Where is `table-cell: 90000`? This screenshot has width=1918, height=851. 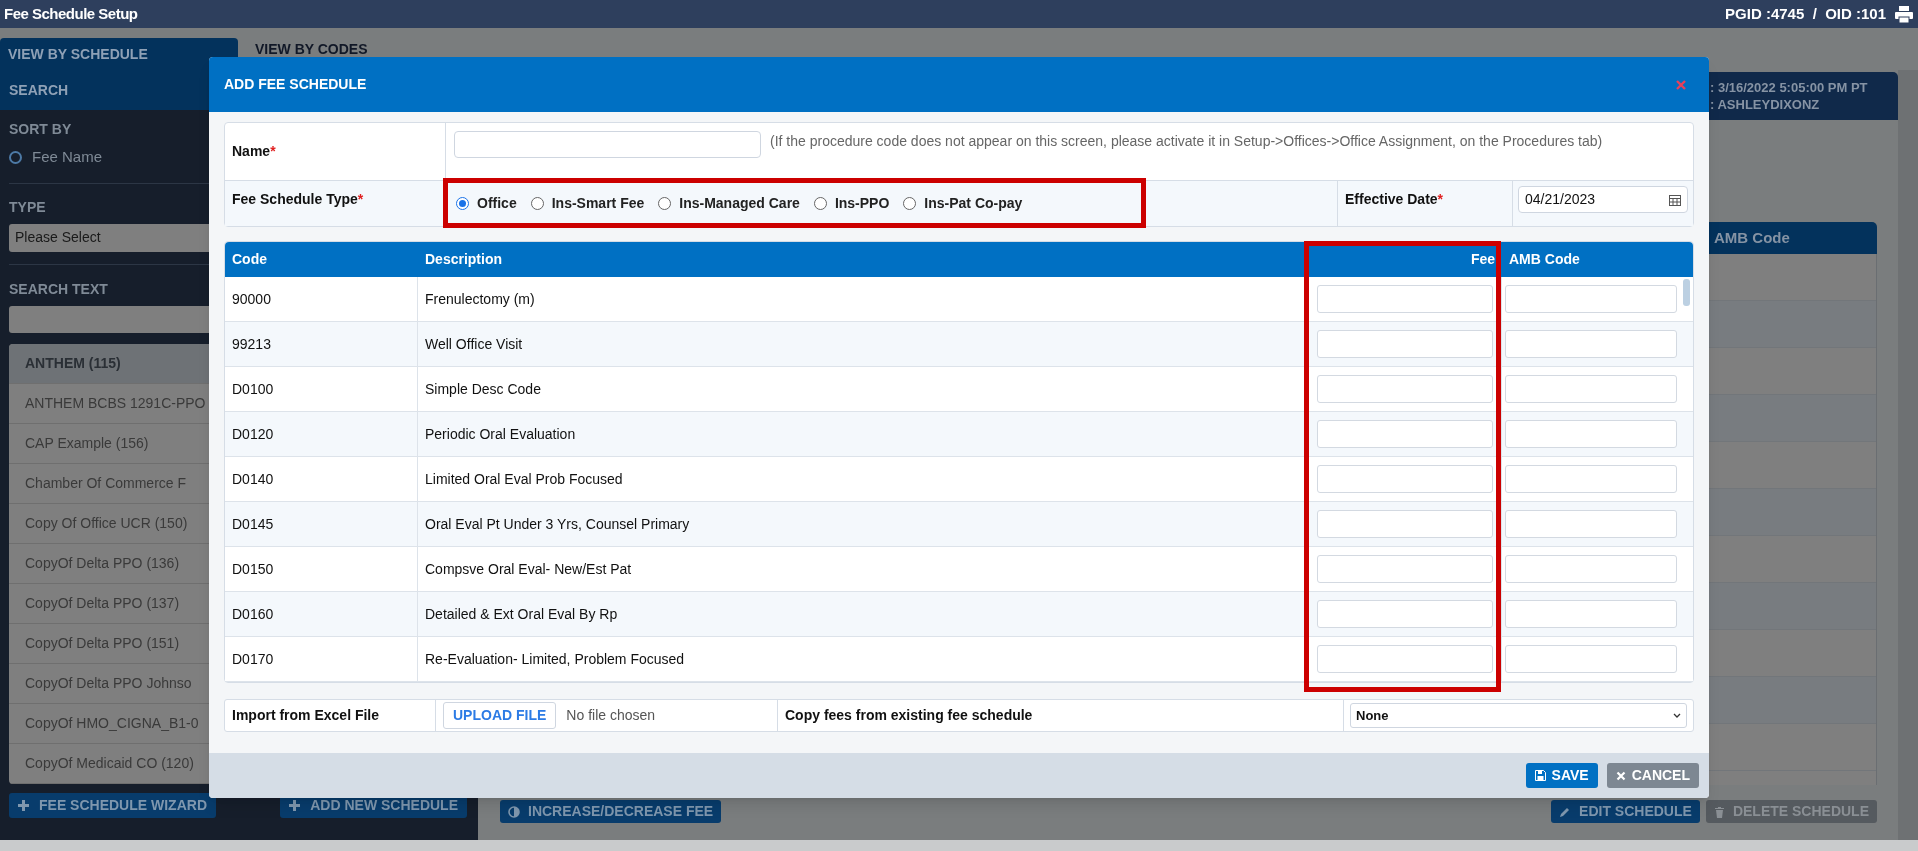
table-cell: 90000 is located at coordinates (321, 299).